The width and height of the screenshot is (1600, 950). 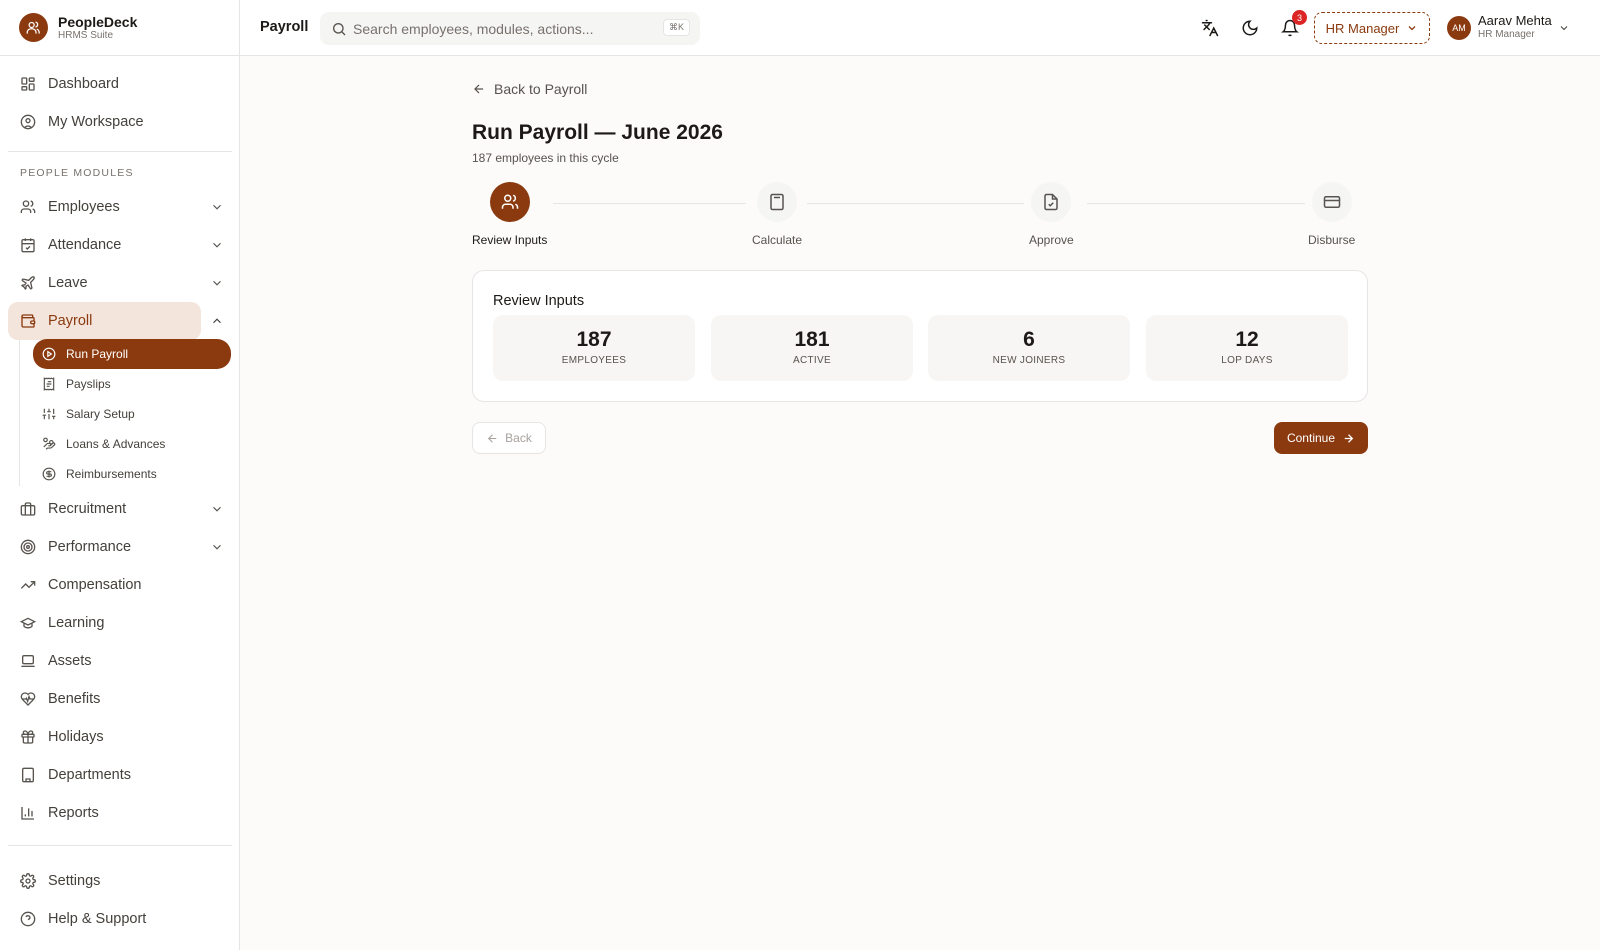 What do you see at coordinates (100, 414) in the screenshot?
I see `sidebar-subitem-label: Salary Setup` at bounding box center [100, 414].